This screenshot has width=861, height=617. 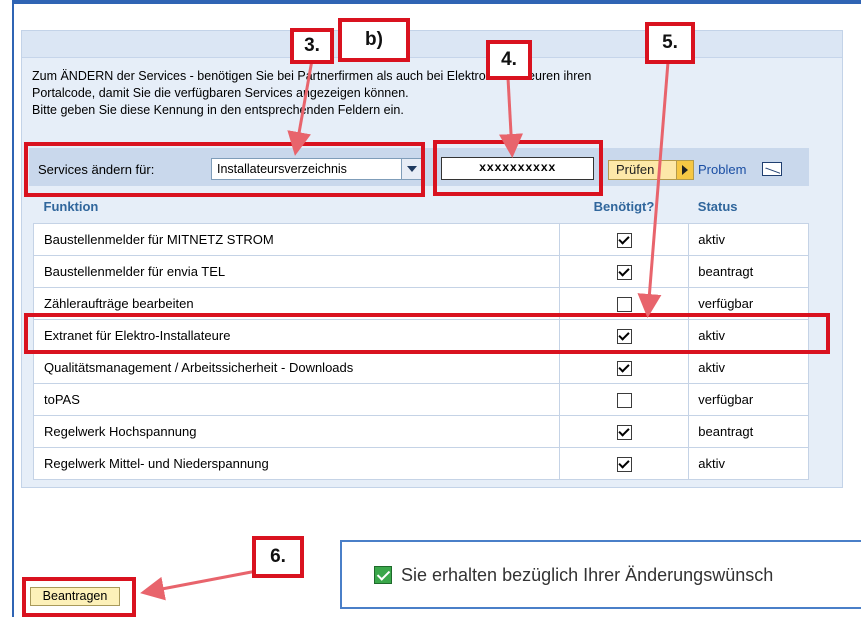 What do you see at coordinates (278, 557) in the screenshot?
I see `callout-6: 6.` at bounding box center [278, 557].